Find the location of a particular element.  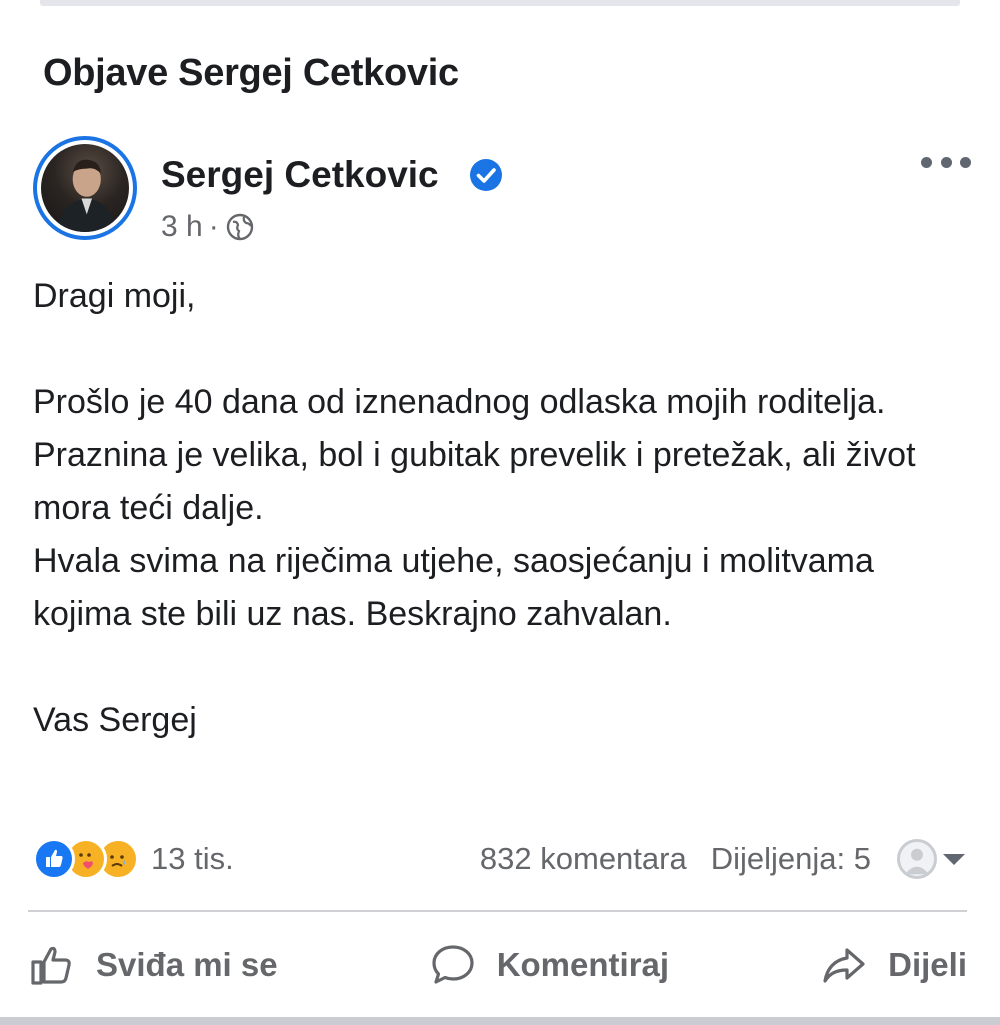

like-button: Sviđa mi se is located at coordinates (153, 965).